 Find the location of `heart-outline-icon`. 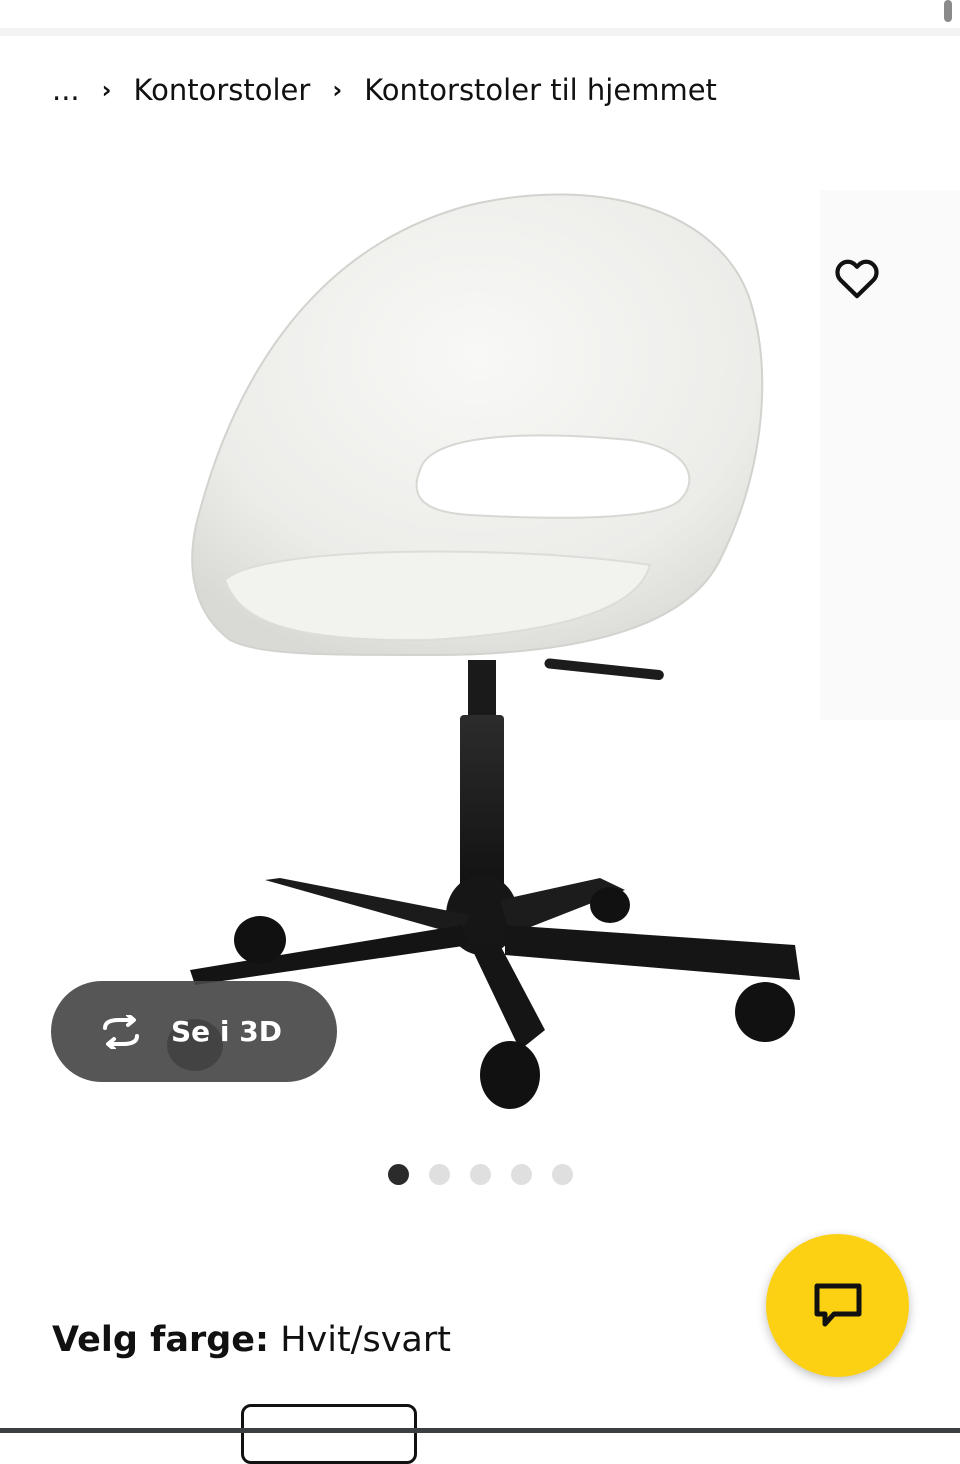

heart-outline-icon is located at coordinates (857, 279).